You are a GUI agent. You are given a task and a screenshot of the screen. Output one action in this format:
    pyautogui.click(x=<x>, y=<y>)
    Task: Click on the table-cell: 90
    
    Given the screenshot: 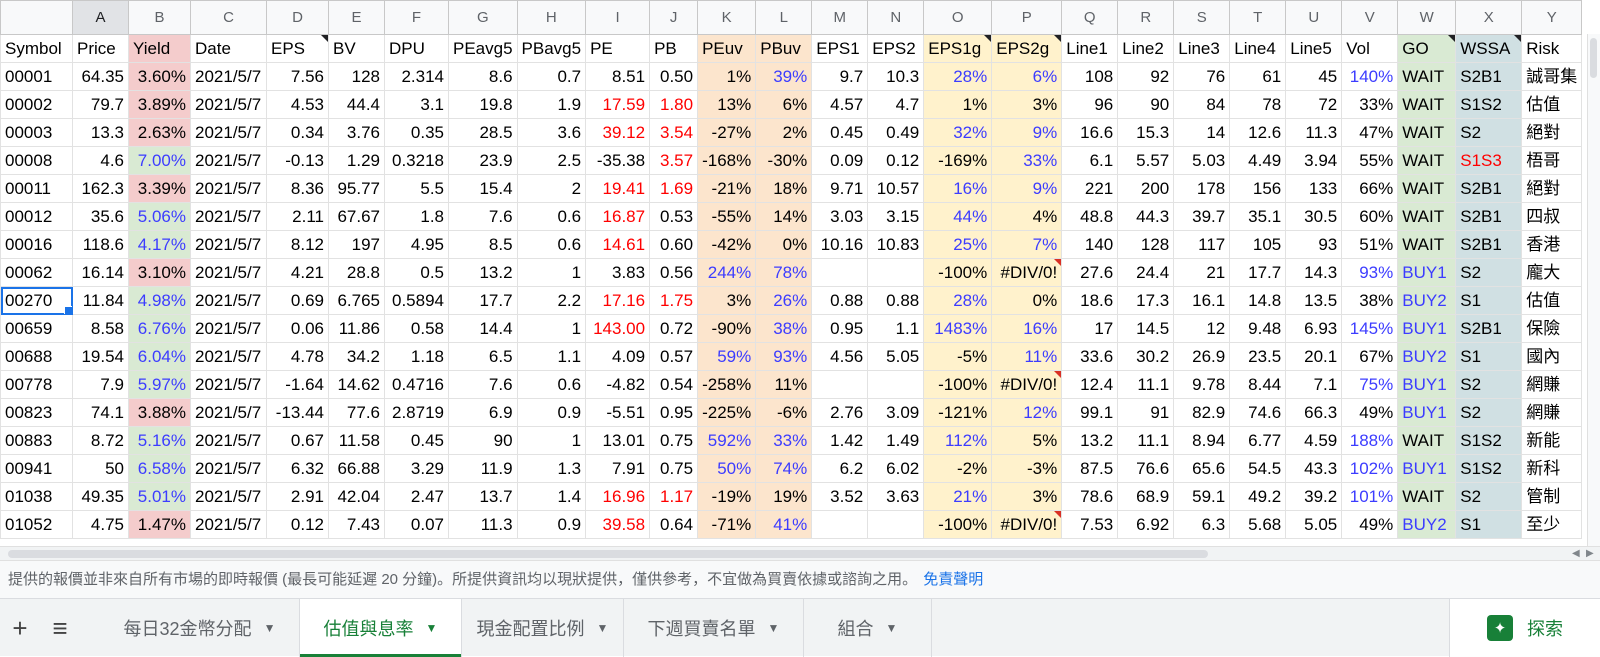 What is the action you would take?
    pyautogui.click(x=1146, y=104)
    